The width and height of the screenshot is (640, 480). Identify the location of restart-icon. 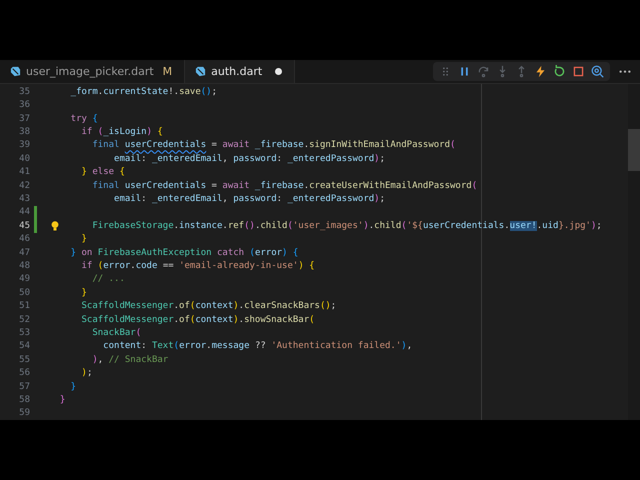
(559, 71).